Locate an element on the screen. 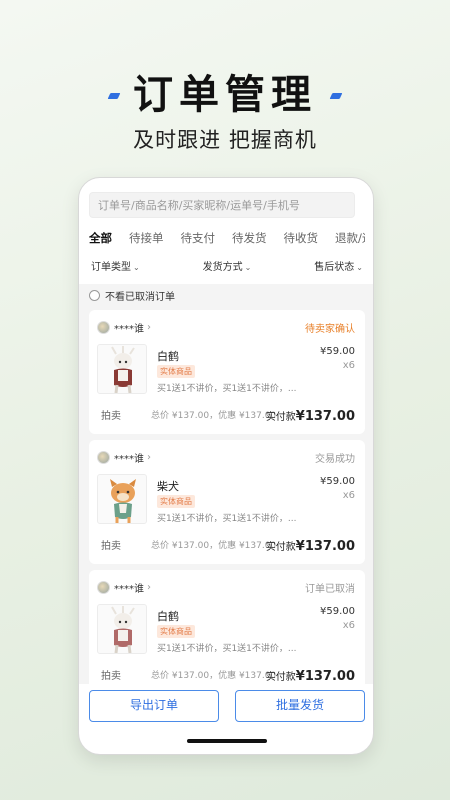 The image size is (450, 800). tab-pending-accept: 待接单 is located at coordinates (146, 241).